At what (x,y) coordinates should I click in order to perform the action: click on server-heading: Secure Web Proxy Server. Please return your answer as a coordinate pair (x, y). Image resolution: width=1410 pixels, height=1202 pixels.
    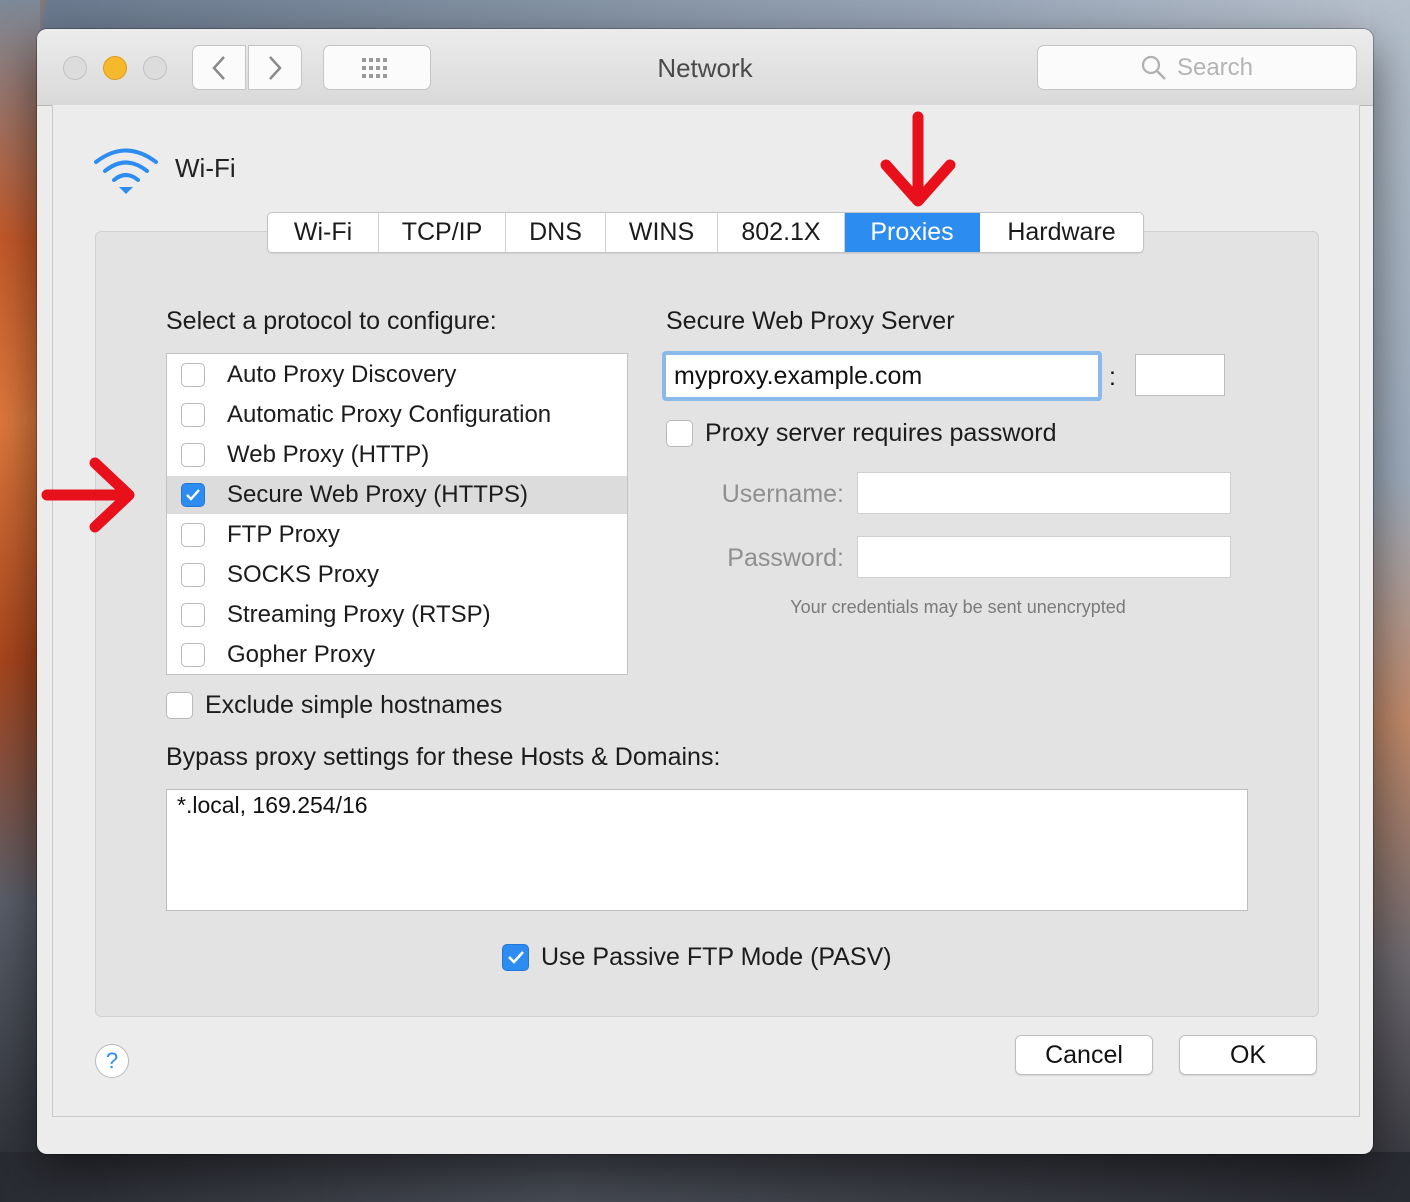
    Looking at the image, I should click on (810, 321).